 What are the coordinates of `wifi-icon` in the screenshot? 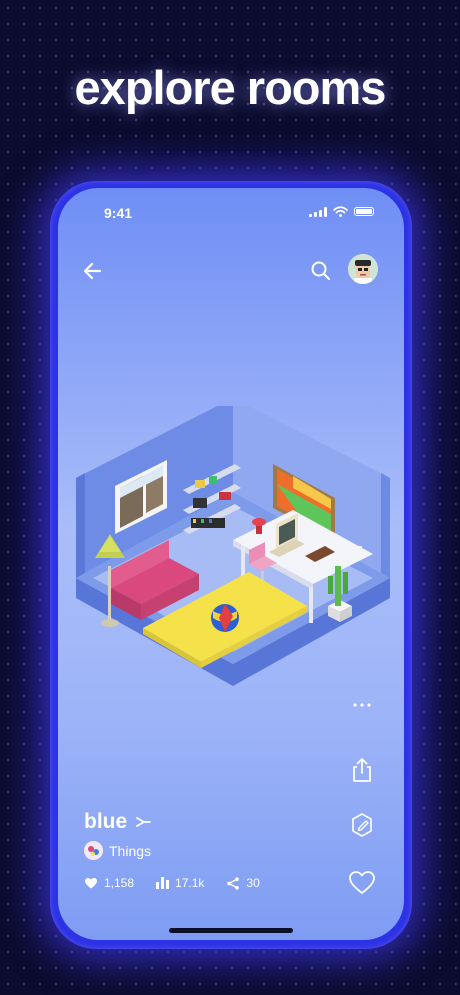 It's located at (340, 211).